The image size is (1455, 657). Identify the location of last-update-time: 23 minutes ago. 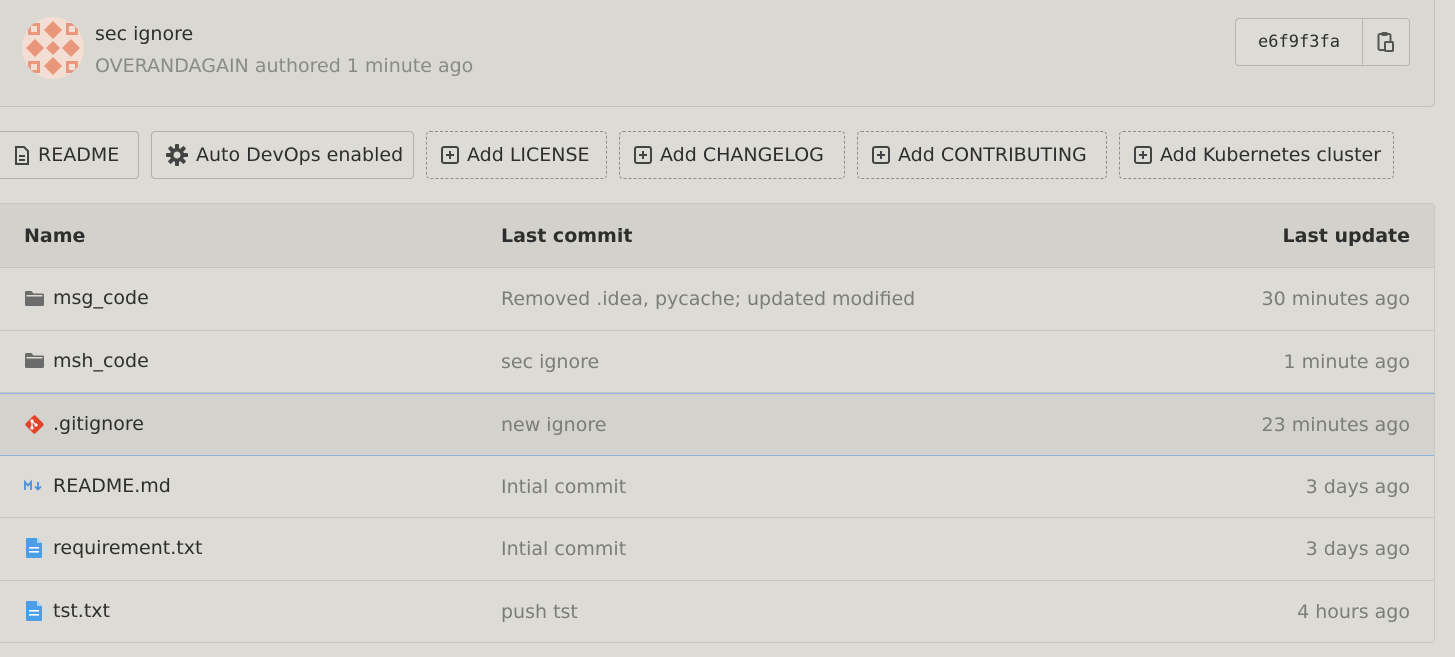
(1336, 425).